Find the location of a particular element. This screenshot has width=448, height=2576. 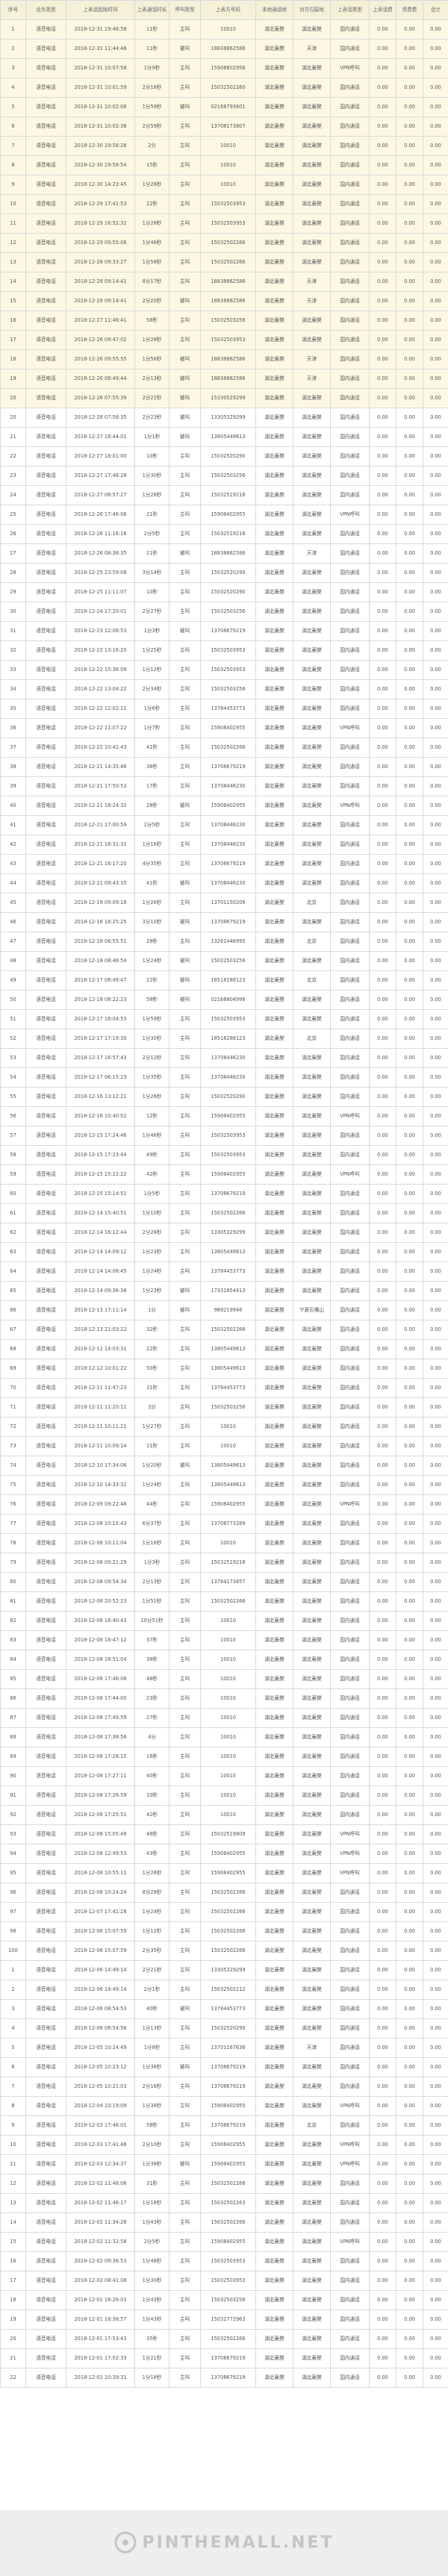

cell-start-time: 2018-12-08 09:54:34 is located at coordinates (100, 1582).